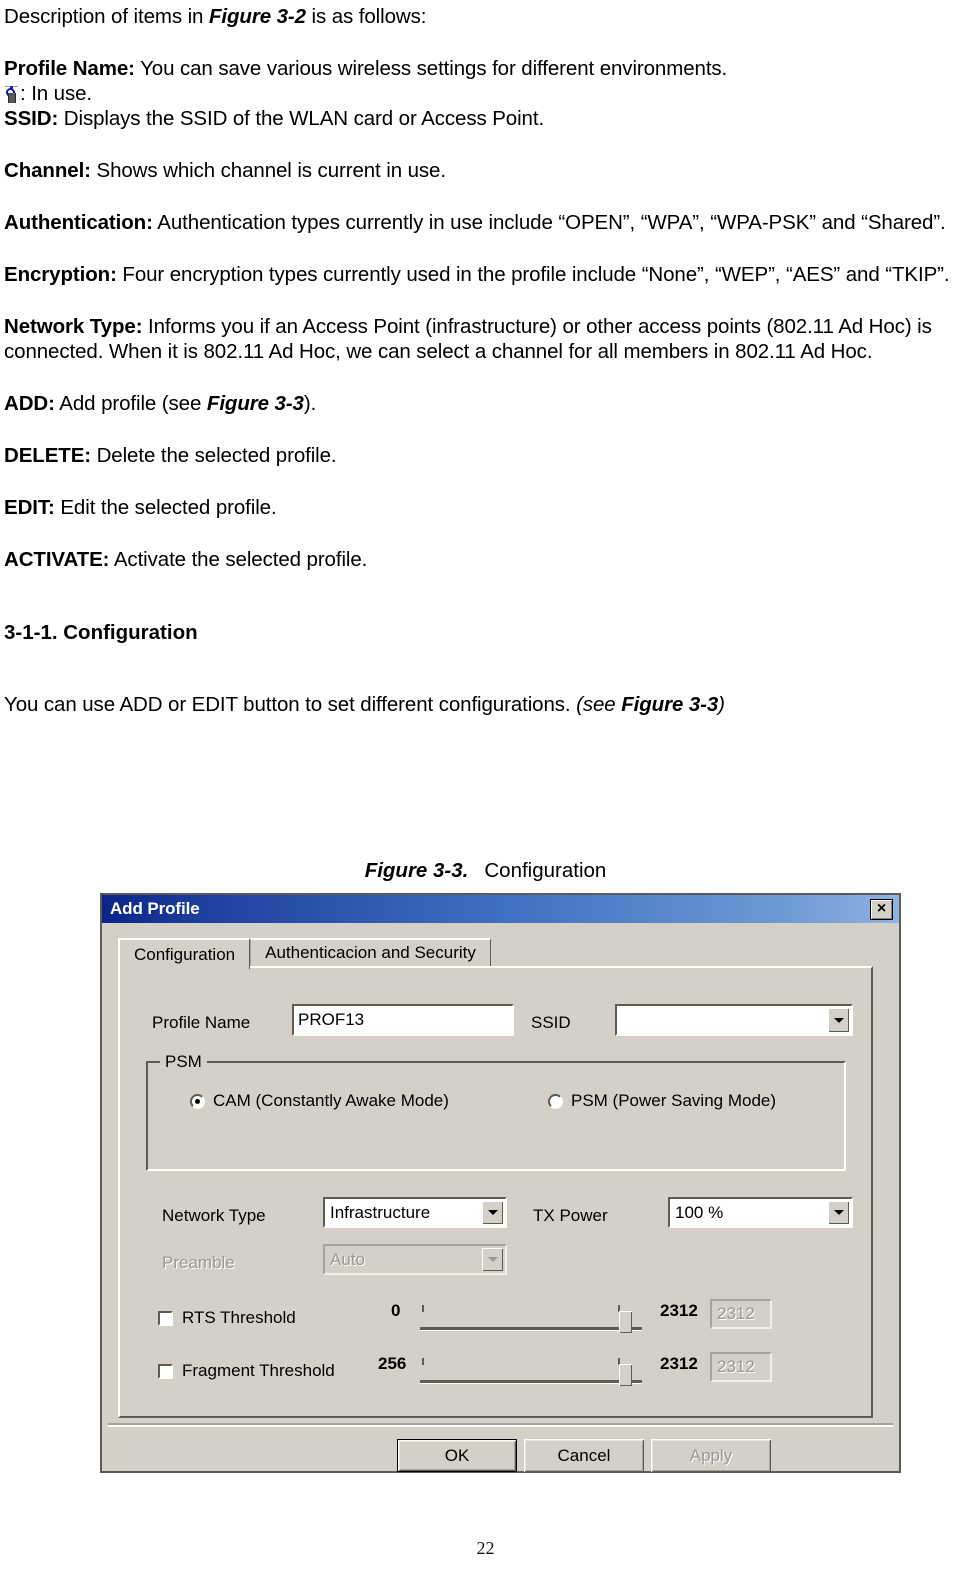 The width and height of the screenshot is (971, 1579). I want to click on button-bar-divider, so click(500, 1425).